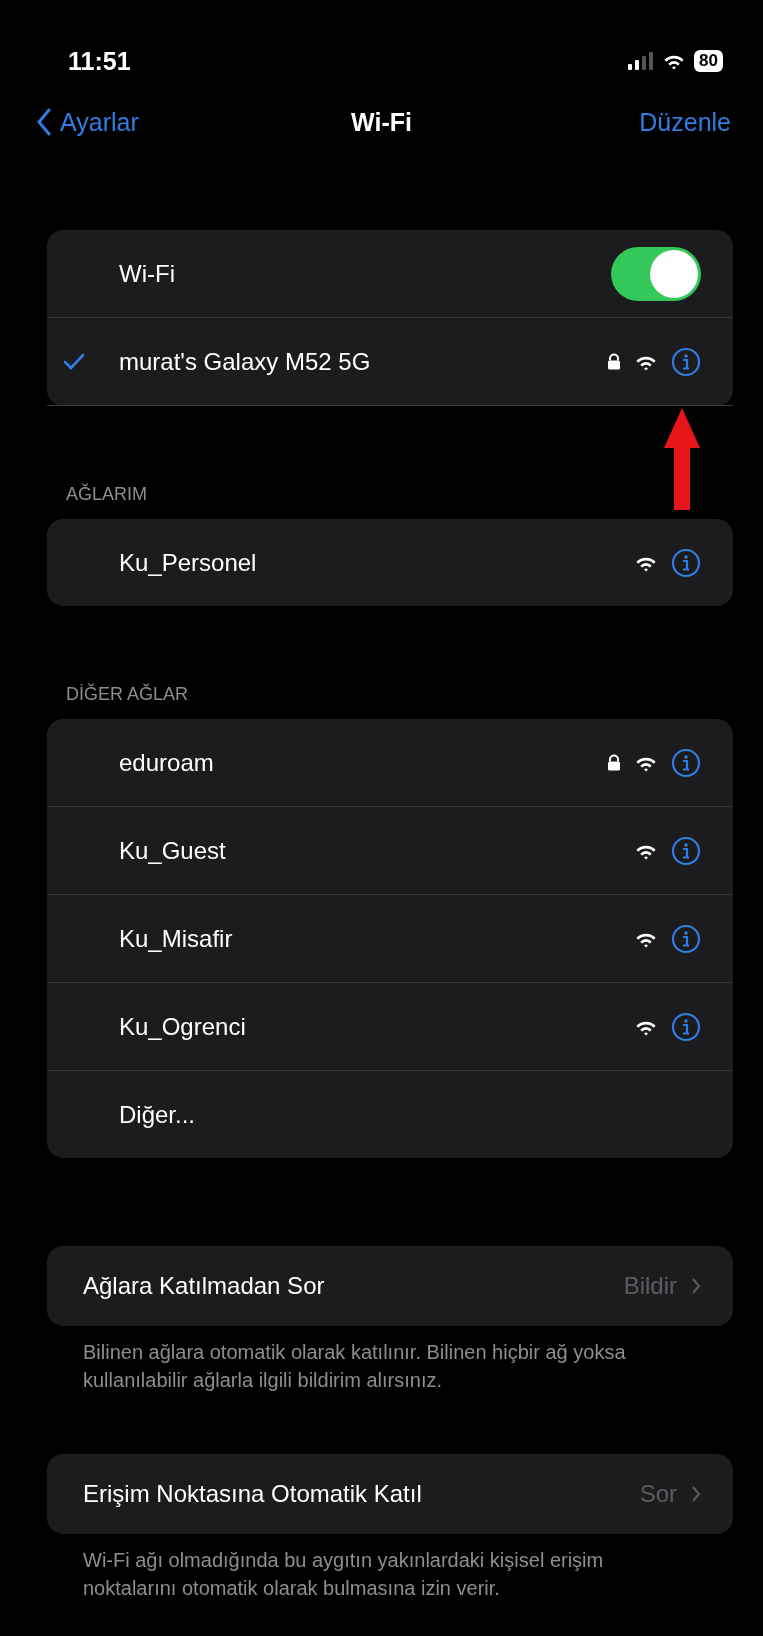  Describe the element at coordinates (99, 61) in the screenshot. I see `status-time: 11:51` at that location.